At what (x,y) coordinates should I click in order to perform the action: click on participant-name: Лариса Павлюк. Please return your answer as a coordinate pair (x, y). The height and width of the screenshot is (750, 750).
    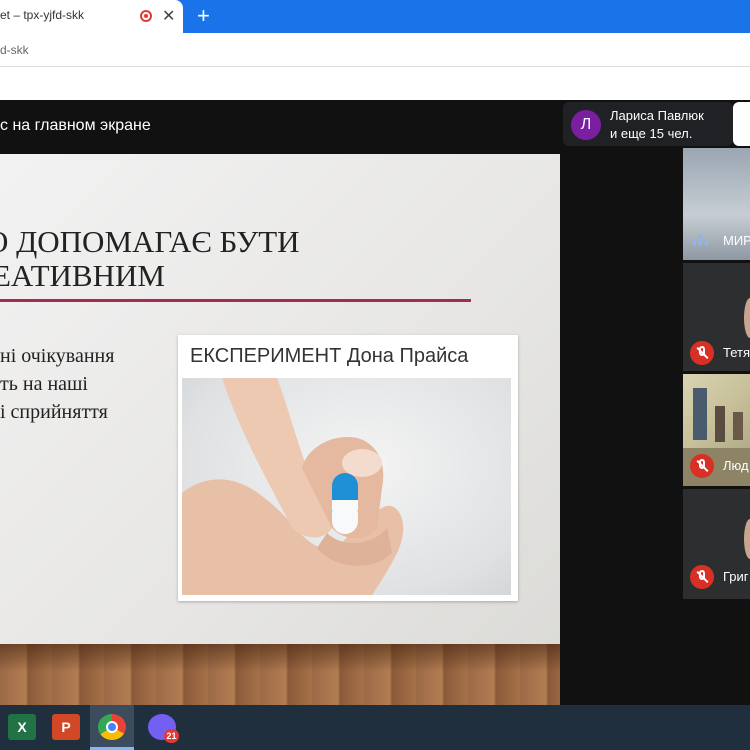
    Looking at the image, I should click on (657, 115).